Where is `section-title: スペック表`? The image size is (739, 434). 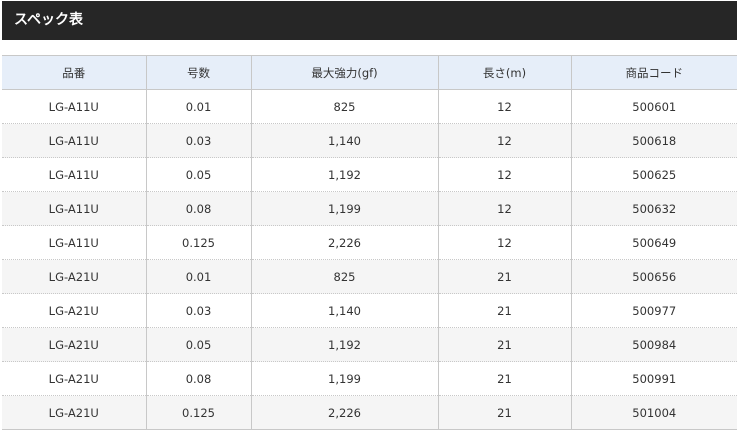 section-title: スペック表 is located at coordinates (369, 20).